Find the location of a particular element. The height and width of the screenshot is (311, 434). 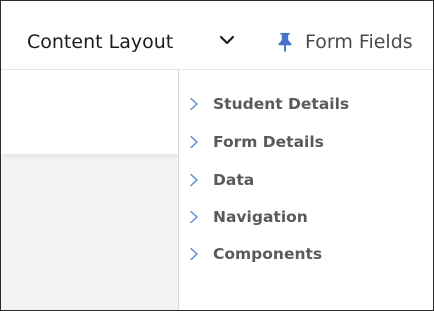

form-fields-button: Form Fields is located at coordinates (343, 42).